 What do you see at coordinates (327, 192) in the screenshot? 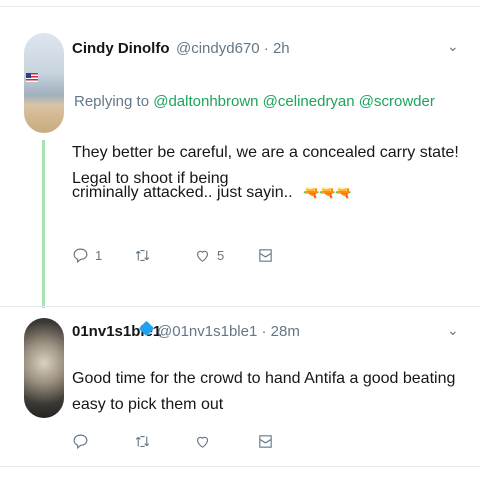
I see `gun-emoji-icon: 🔫🔫🔫` at bounding box center [327, 192].